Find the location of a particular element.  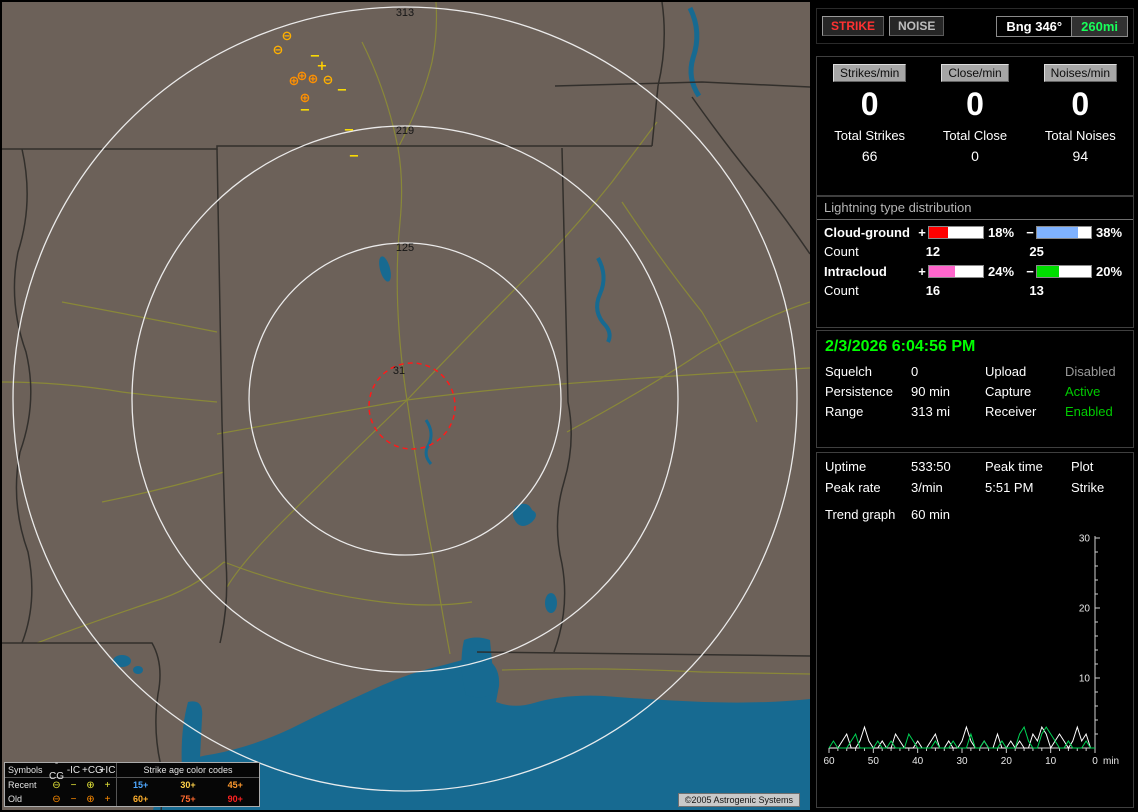

svg-text: 20 is located at coordinates (1007, 761).